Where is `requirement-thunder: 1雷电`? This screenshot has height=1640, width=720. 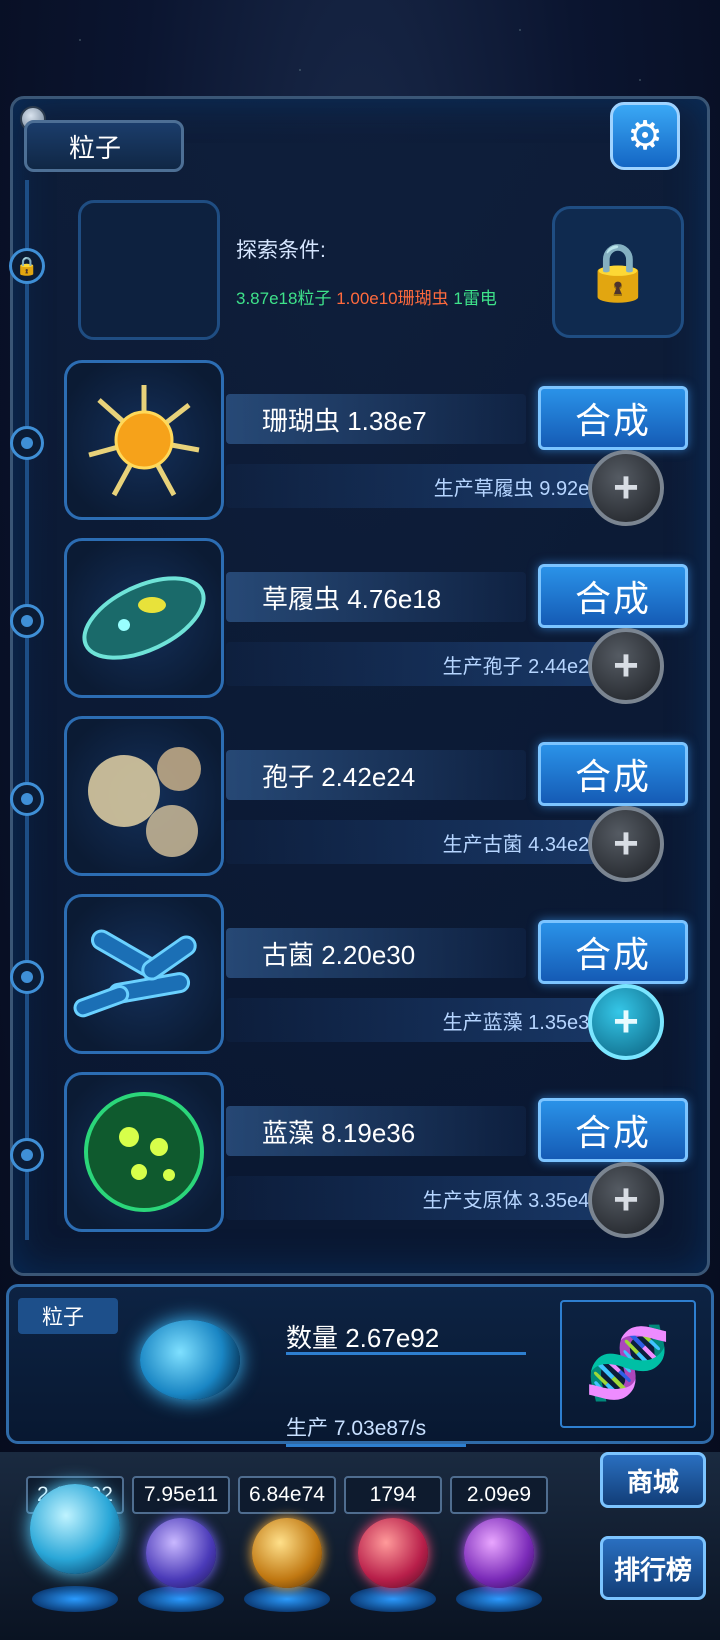 requirement-thunder: 1雷电 is located at coordinates (475, 298).